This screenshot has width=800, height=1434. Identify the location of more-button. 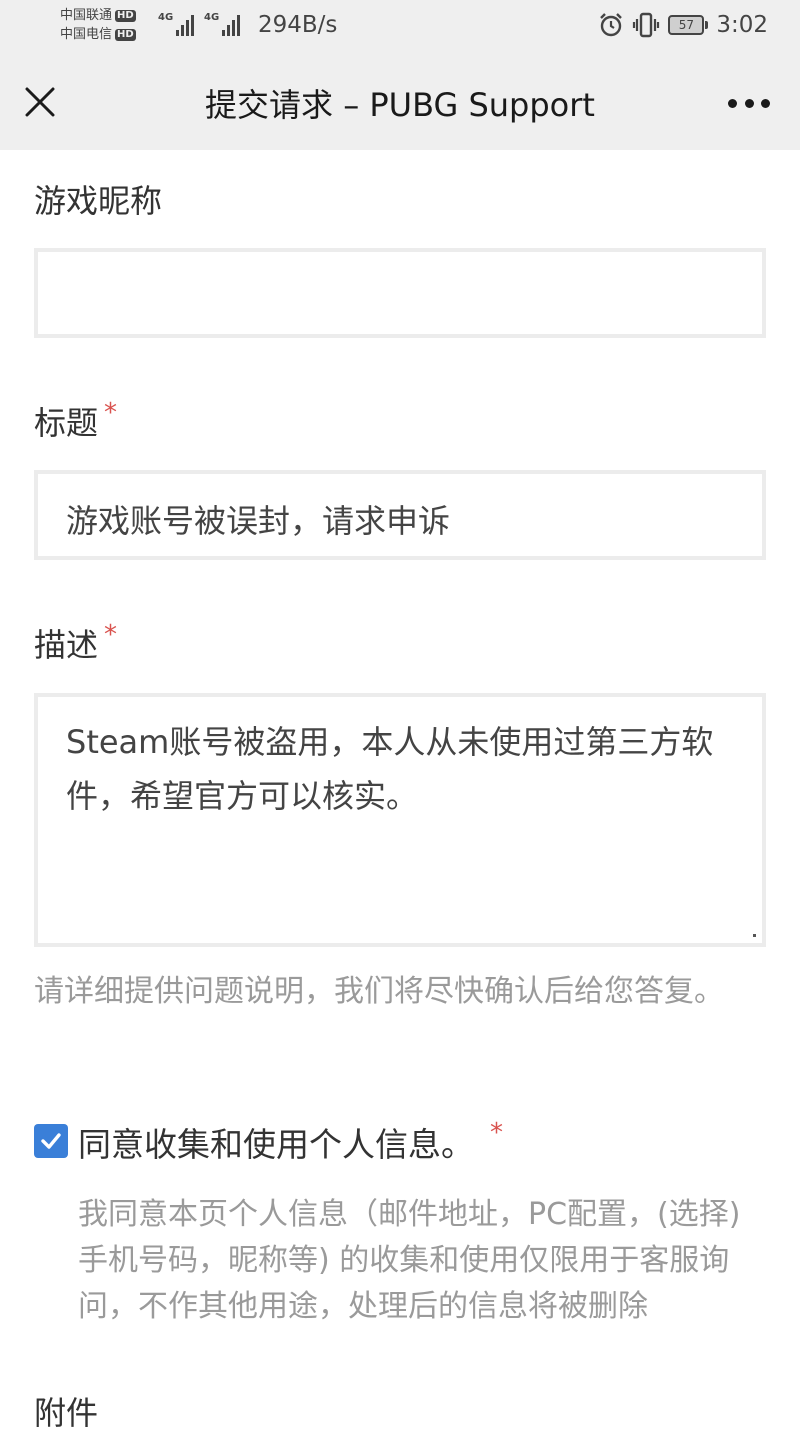
(749, 103).